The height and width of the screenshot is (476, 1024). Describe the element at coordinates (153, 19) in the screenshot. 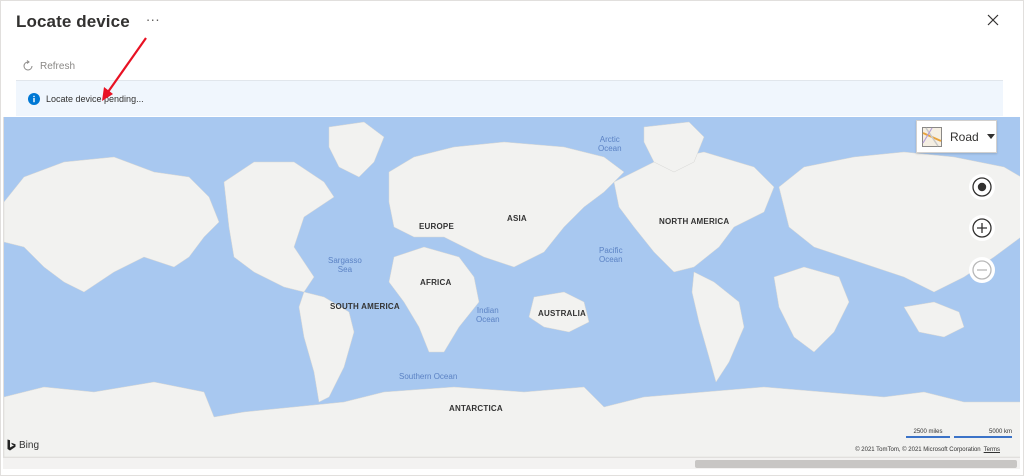

I see `more-options-button: ···` at that location.